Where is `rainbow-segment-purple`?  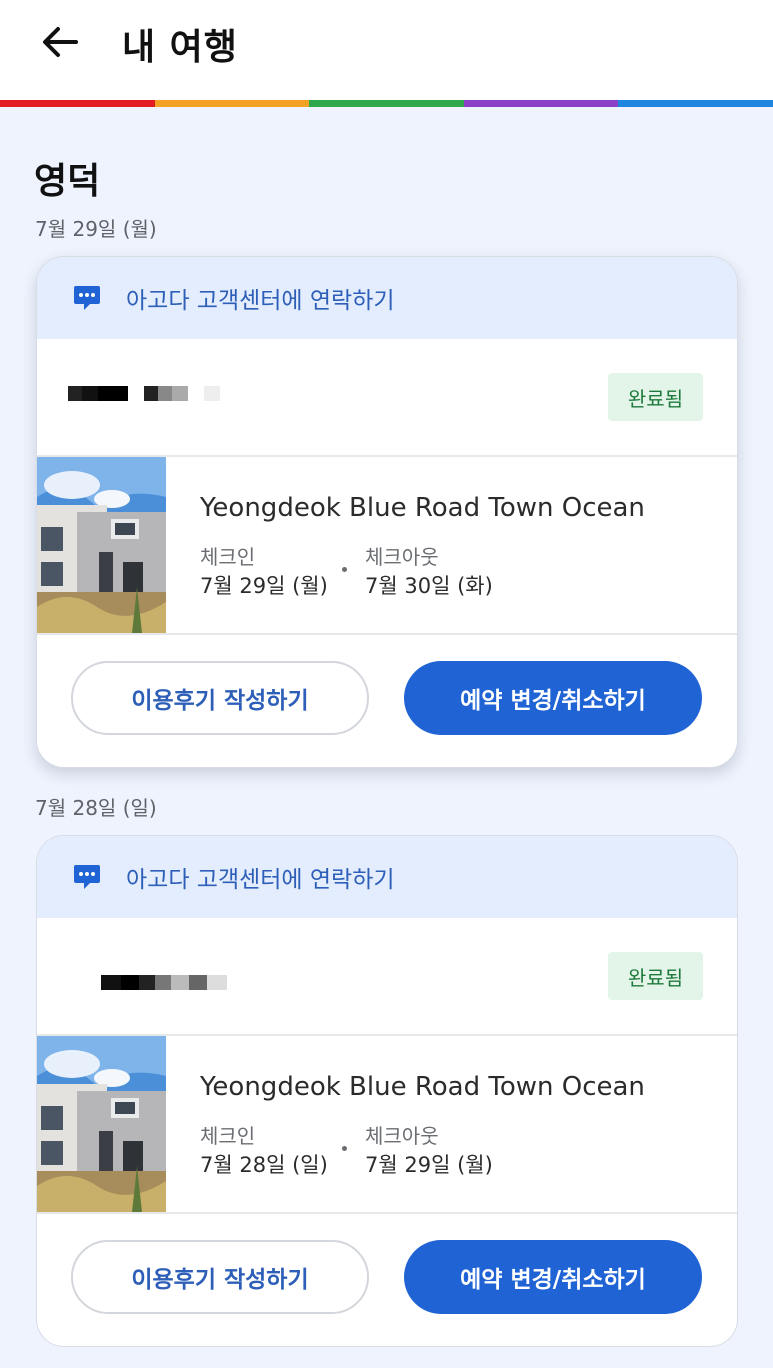
rainbow-segment-purple is located at coordinates (541, 103).